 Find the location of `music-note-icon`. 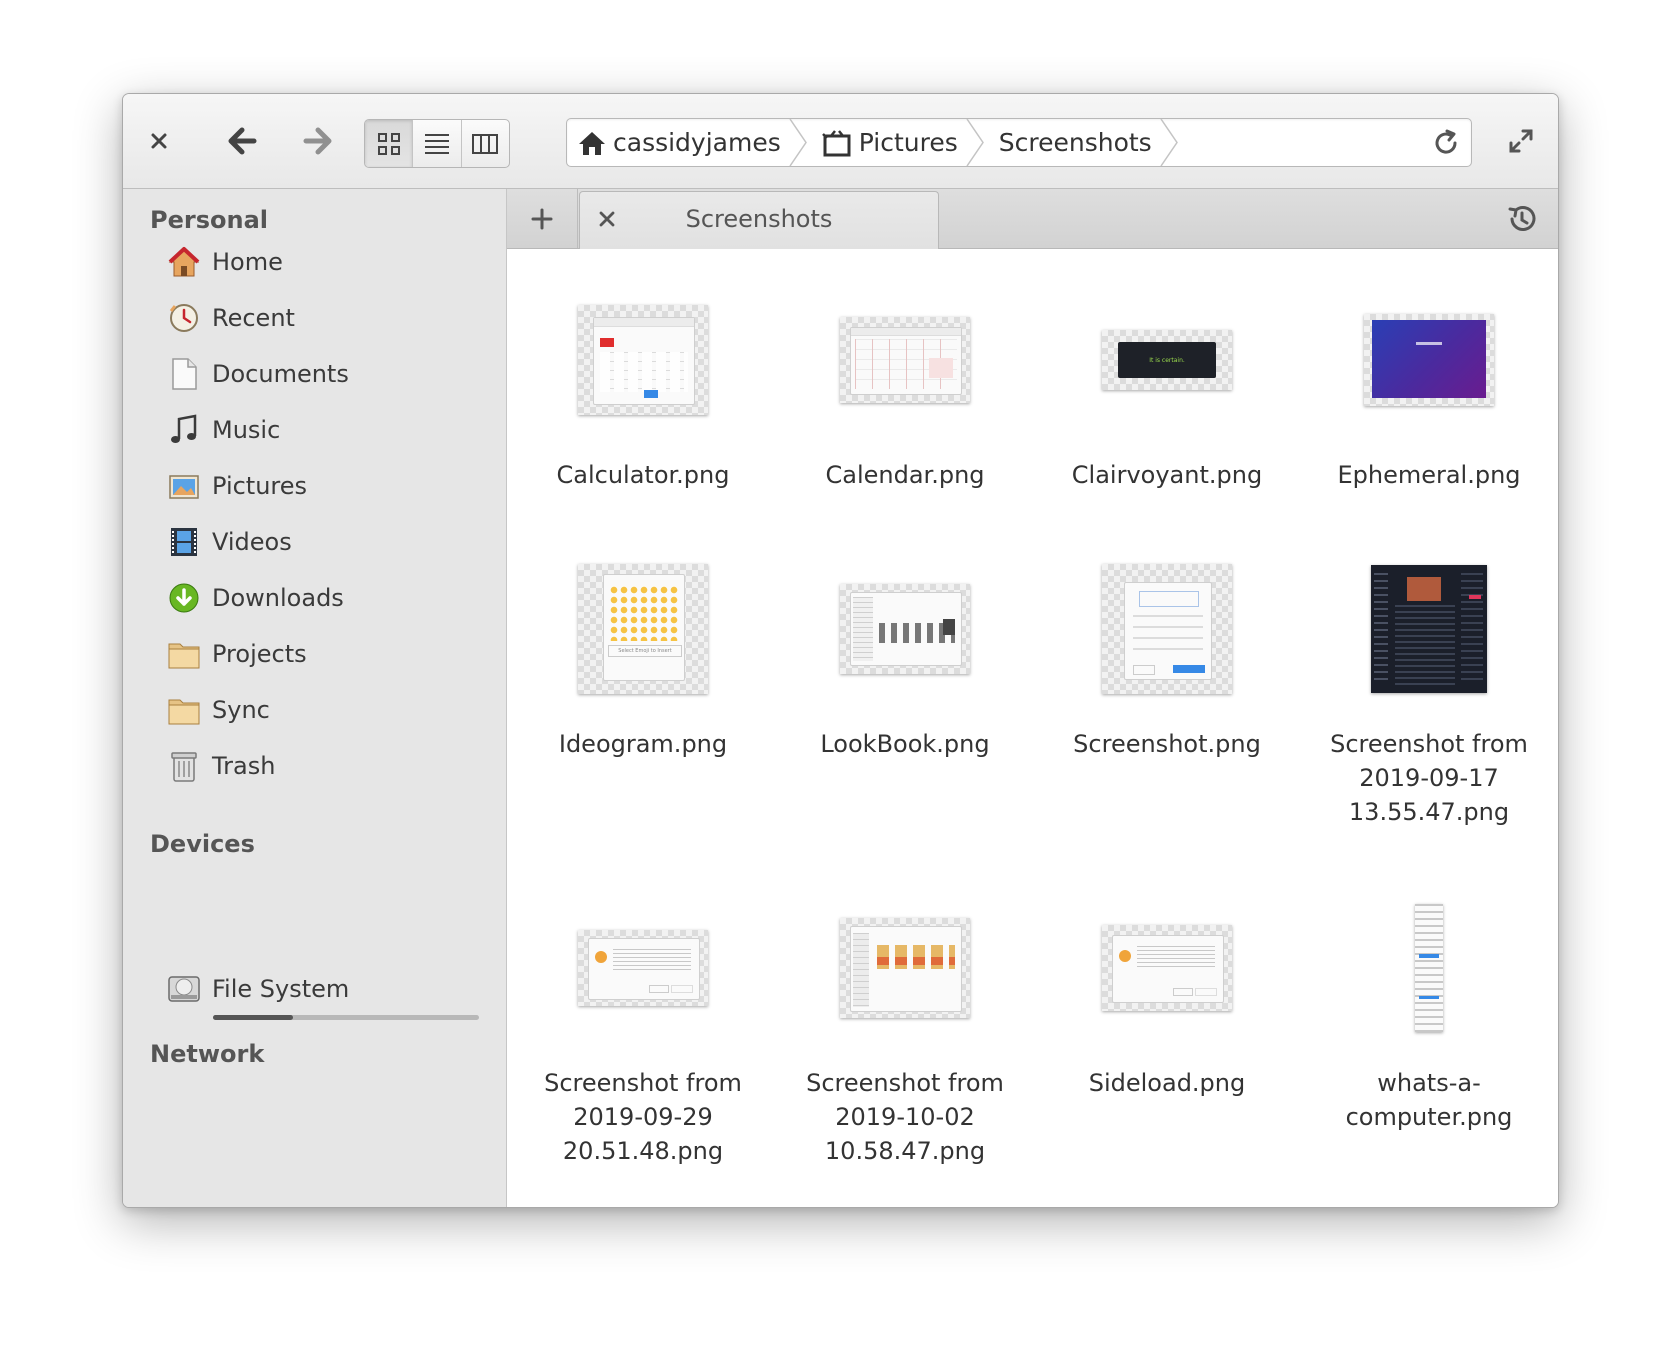

music-note-icon is located at coordinates (184, 430).